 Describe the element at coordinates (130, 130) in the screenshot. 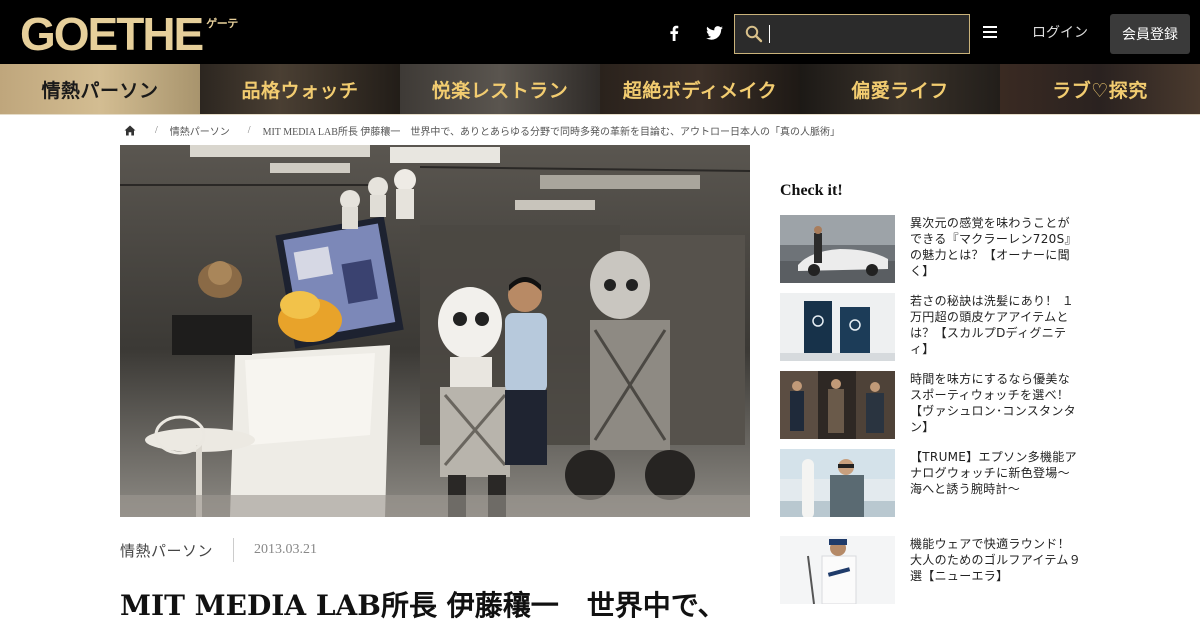

I see `home-icon` at that location.